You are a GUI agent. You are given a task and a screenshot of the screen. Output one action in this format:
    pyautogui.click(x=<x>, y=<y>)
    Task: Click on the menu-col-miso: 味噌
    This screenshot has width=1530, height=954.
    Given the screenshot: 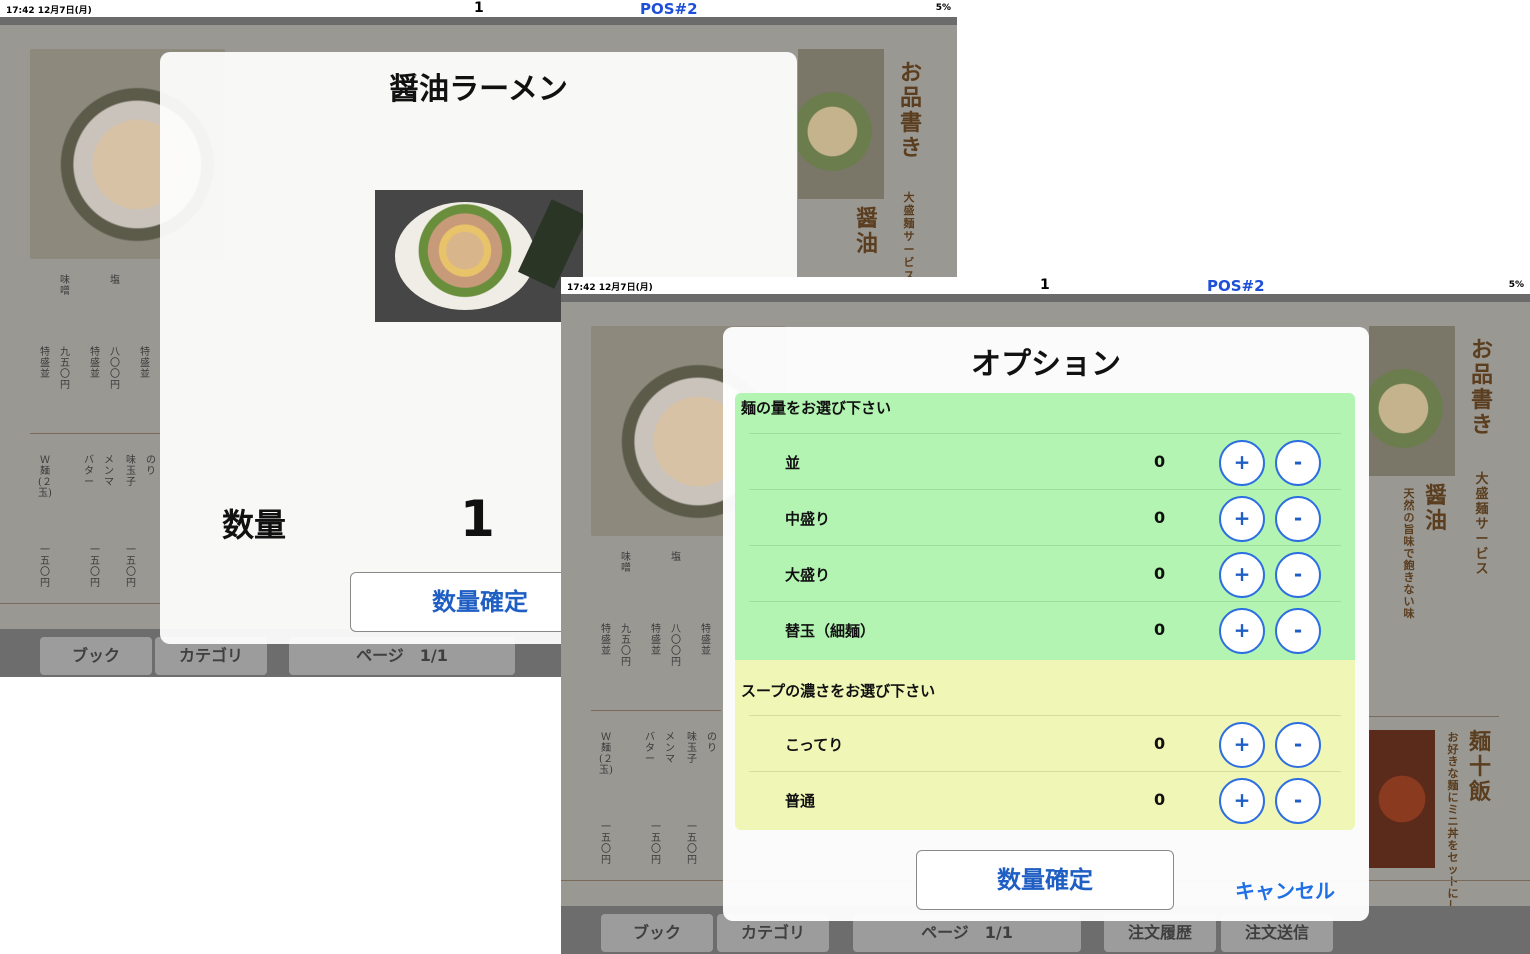 What is the action you would take?
    pyautogui.click(x=65, y=286)
    